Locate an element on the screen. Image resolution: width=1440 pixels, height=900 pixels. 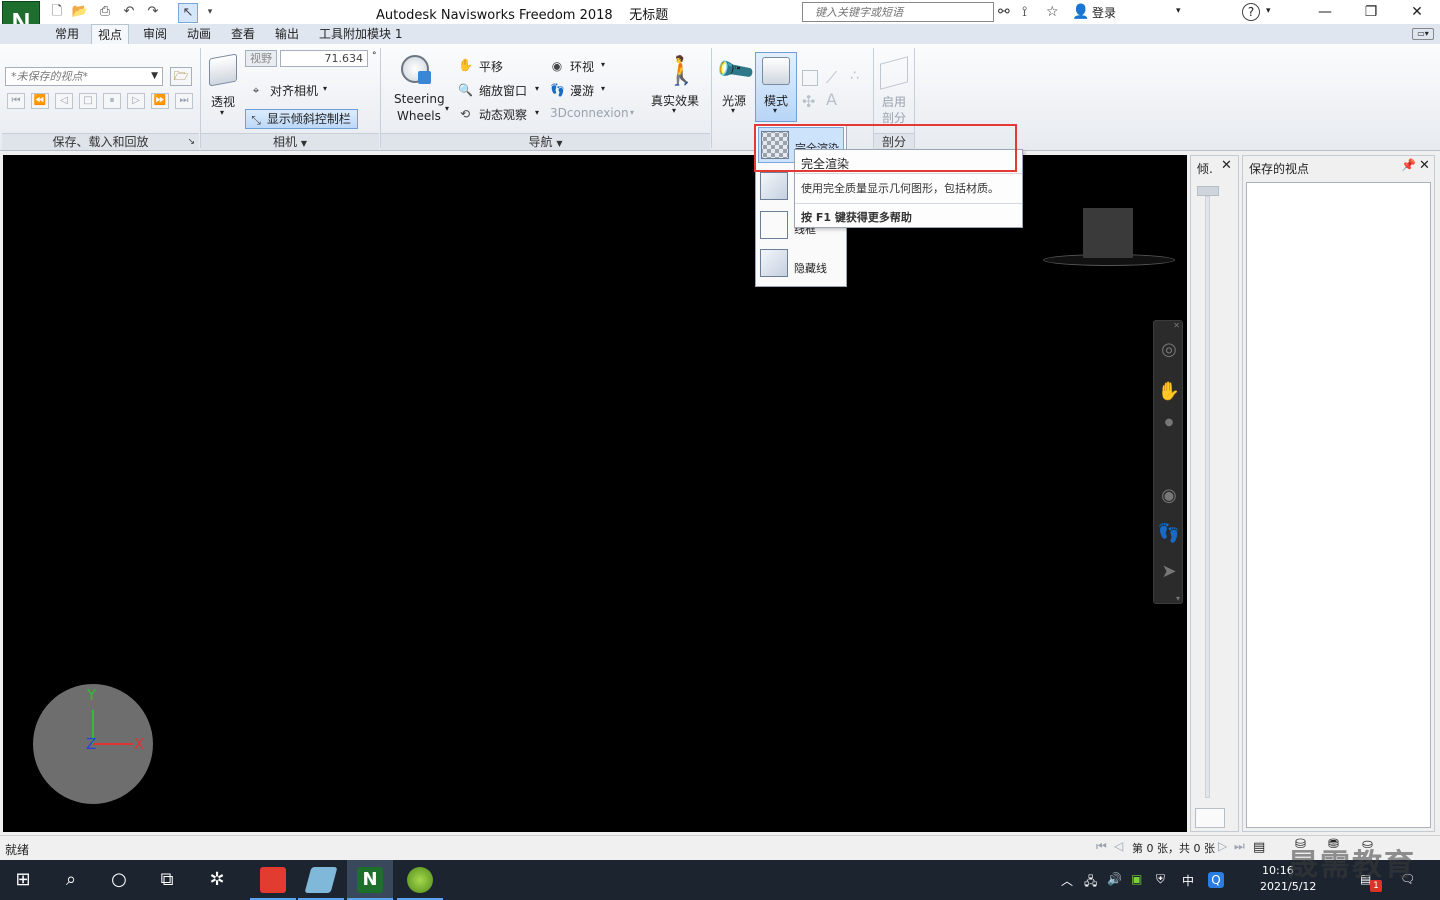
steering-wheels-button: Steering is located at coordinates (419, 99).